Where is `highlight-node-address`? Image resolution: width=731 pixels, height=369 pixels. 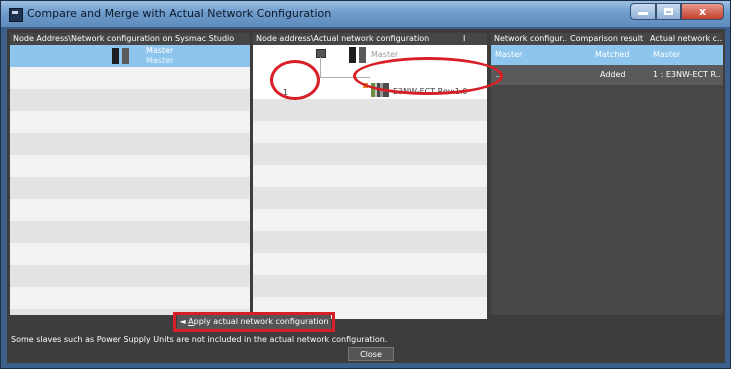 highlight-node-address is located at coordinates (295, 80).